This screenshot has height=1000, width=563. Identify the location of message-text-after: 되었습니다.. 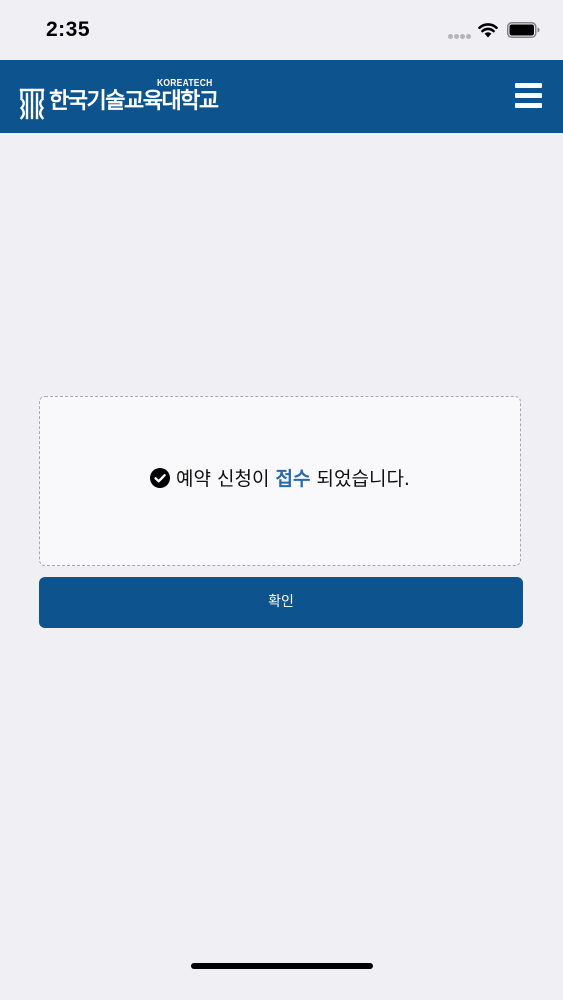
(363, 479).